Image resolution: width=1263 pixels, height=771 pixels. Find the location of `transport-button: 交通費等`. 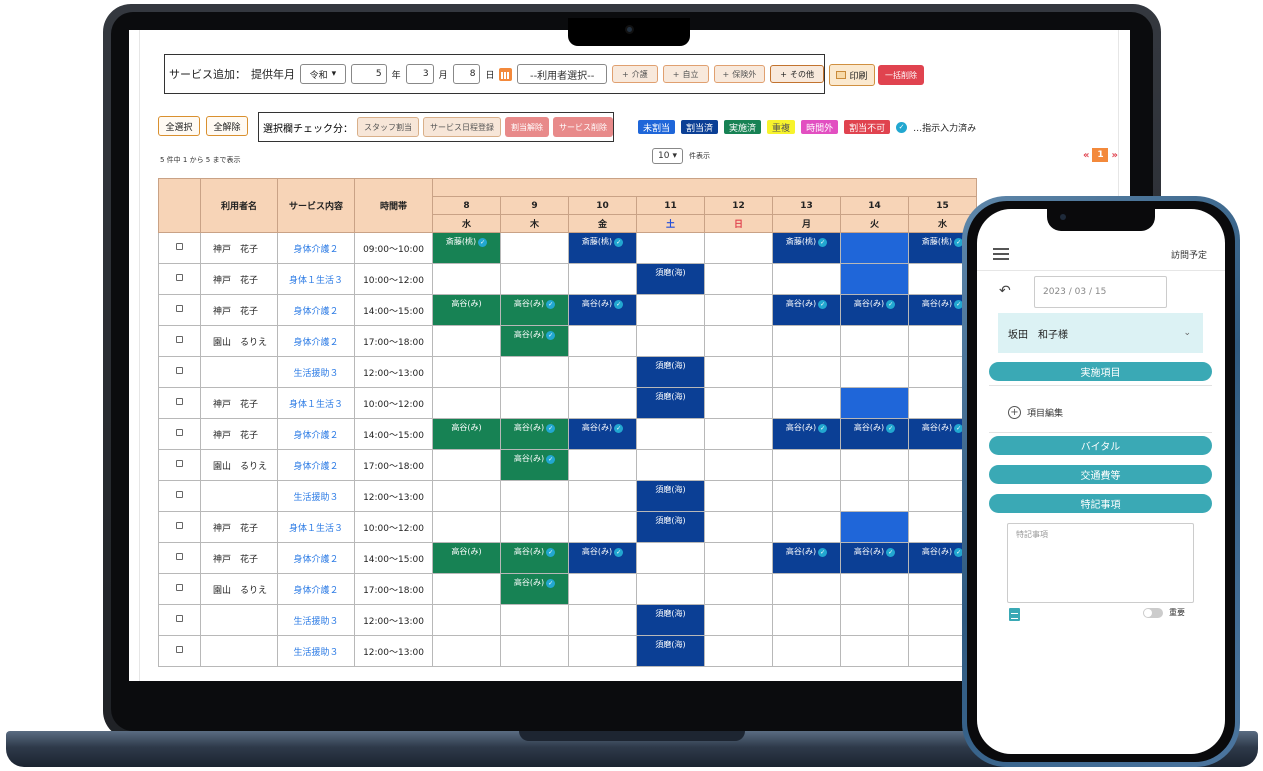

transport-button: 交通費等 is located at coordinates (1100, 474).